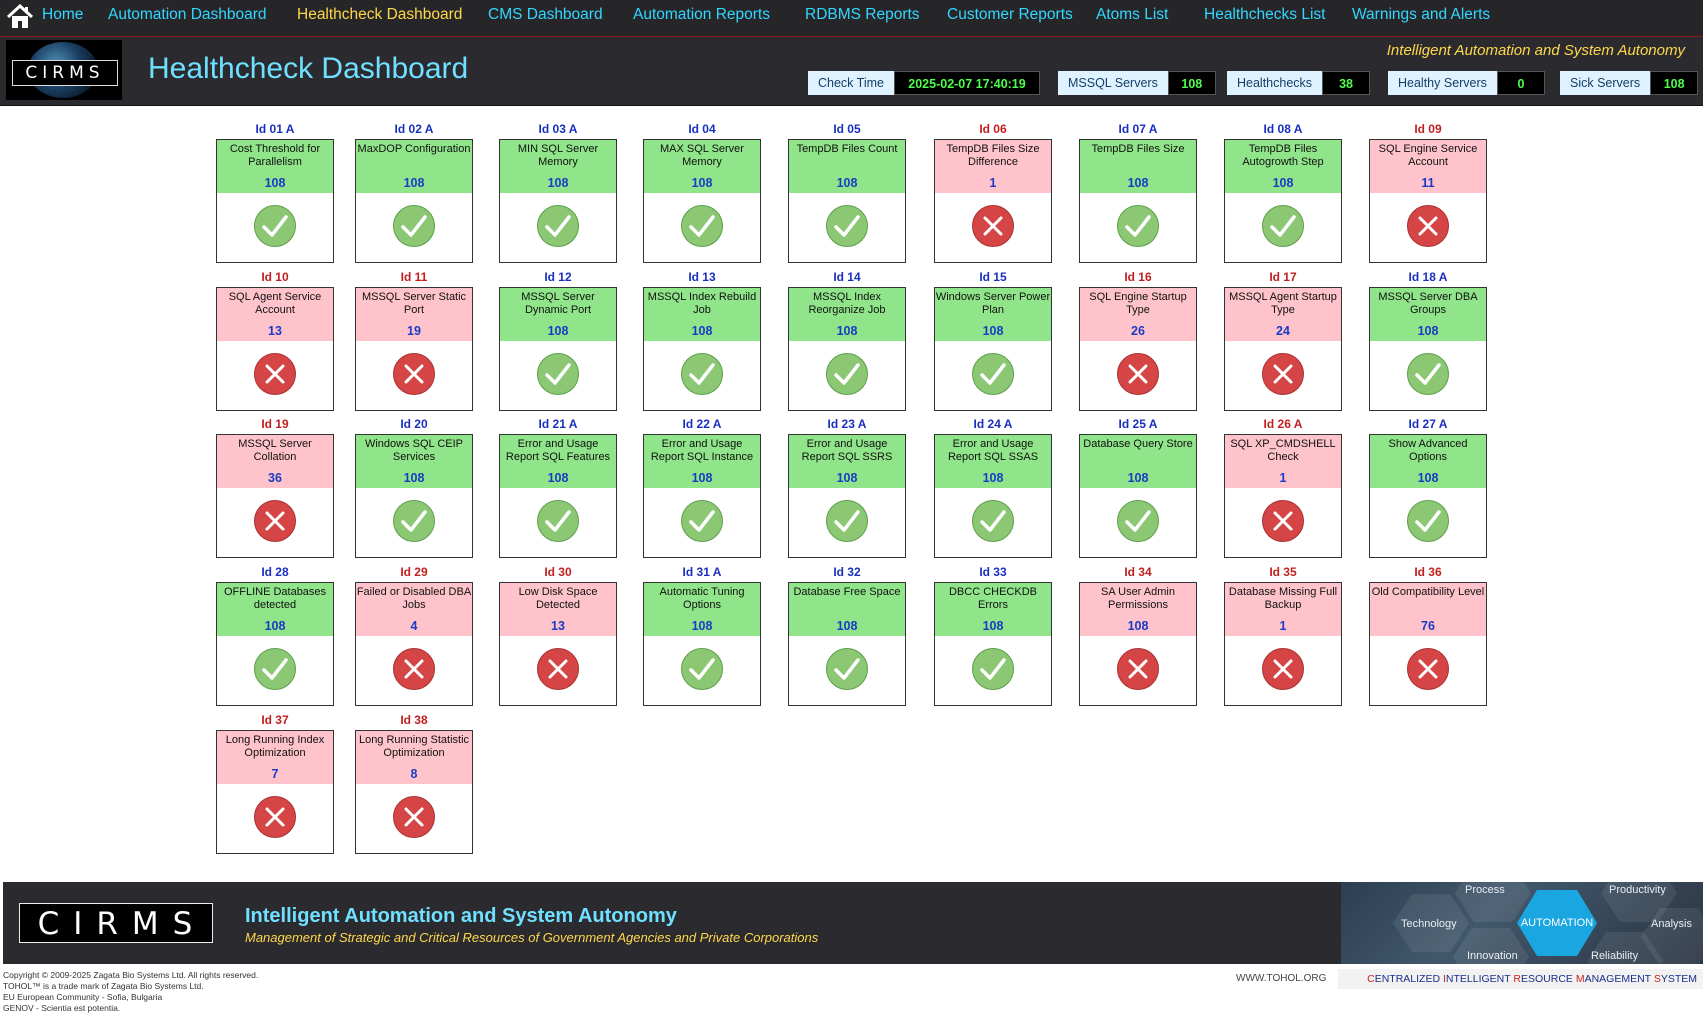  What do you see at coordinates (1428, 277) in the screenshot?
I see `check-id: Id 18 A` at bounding box center [1428, 277].